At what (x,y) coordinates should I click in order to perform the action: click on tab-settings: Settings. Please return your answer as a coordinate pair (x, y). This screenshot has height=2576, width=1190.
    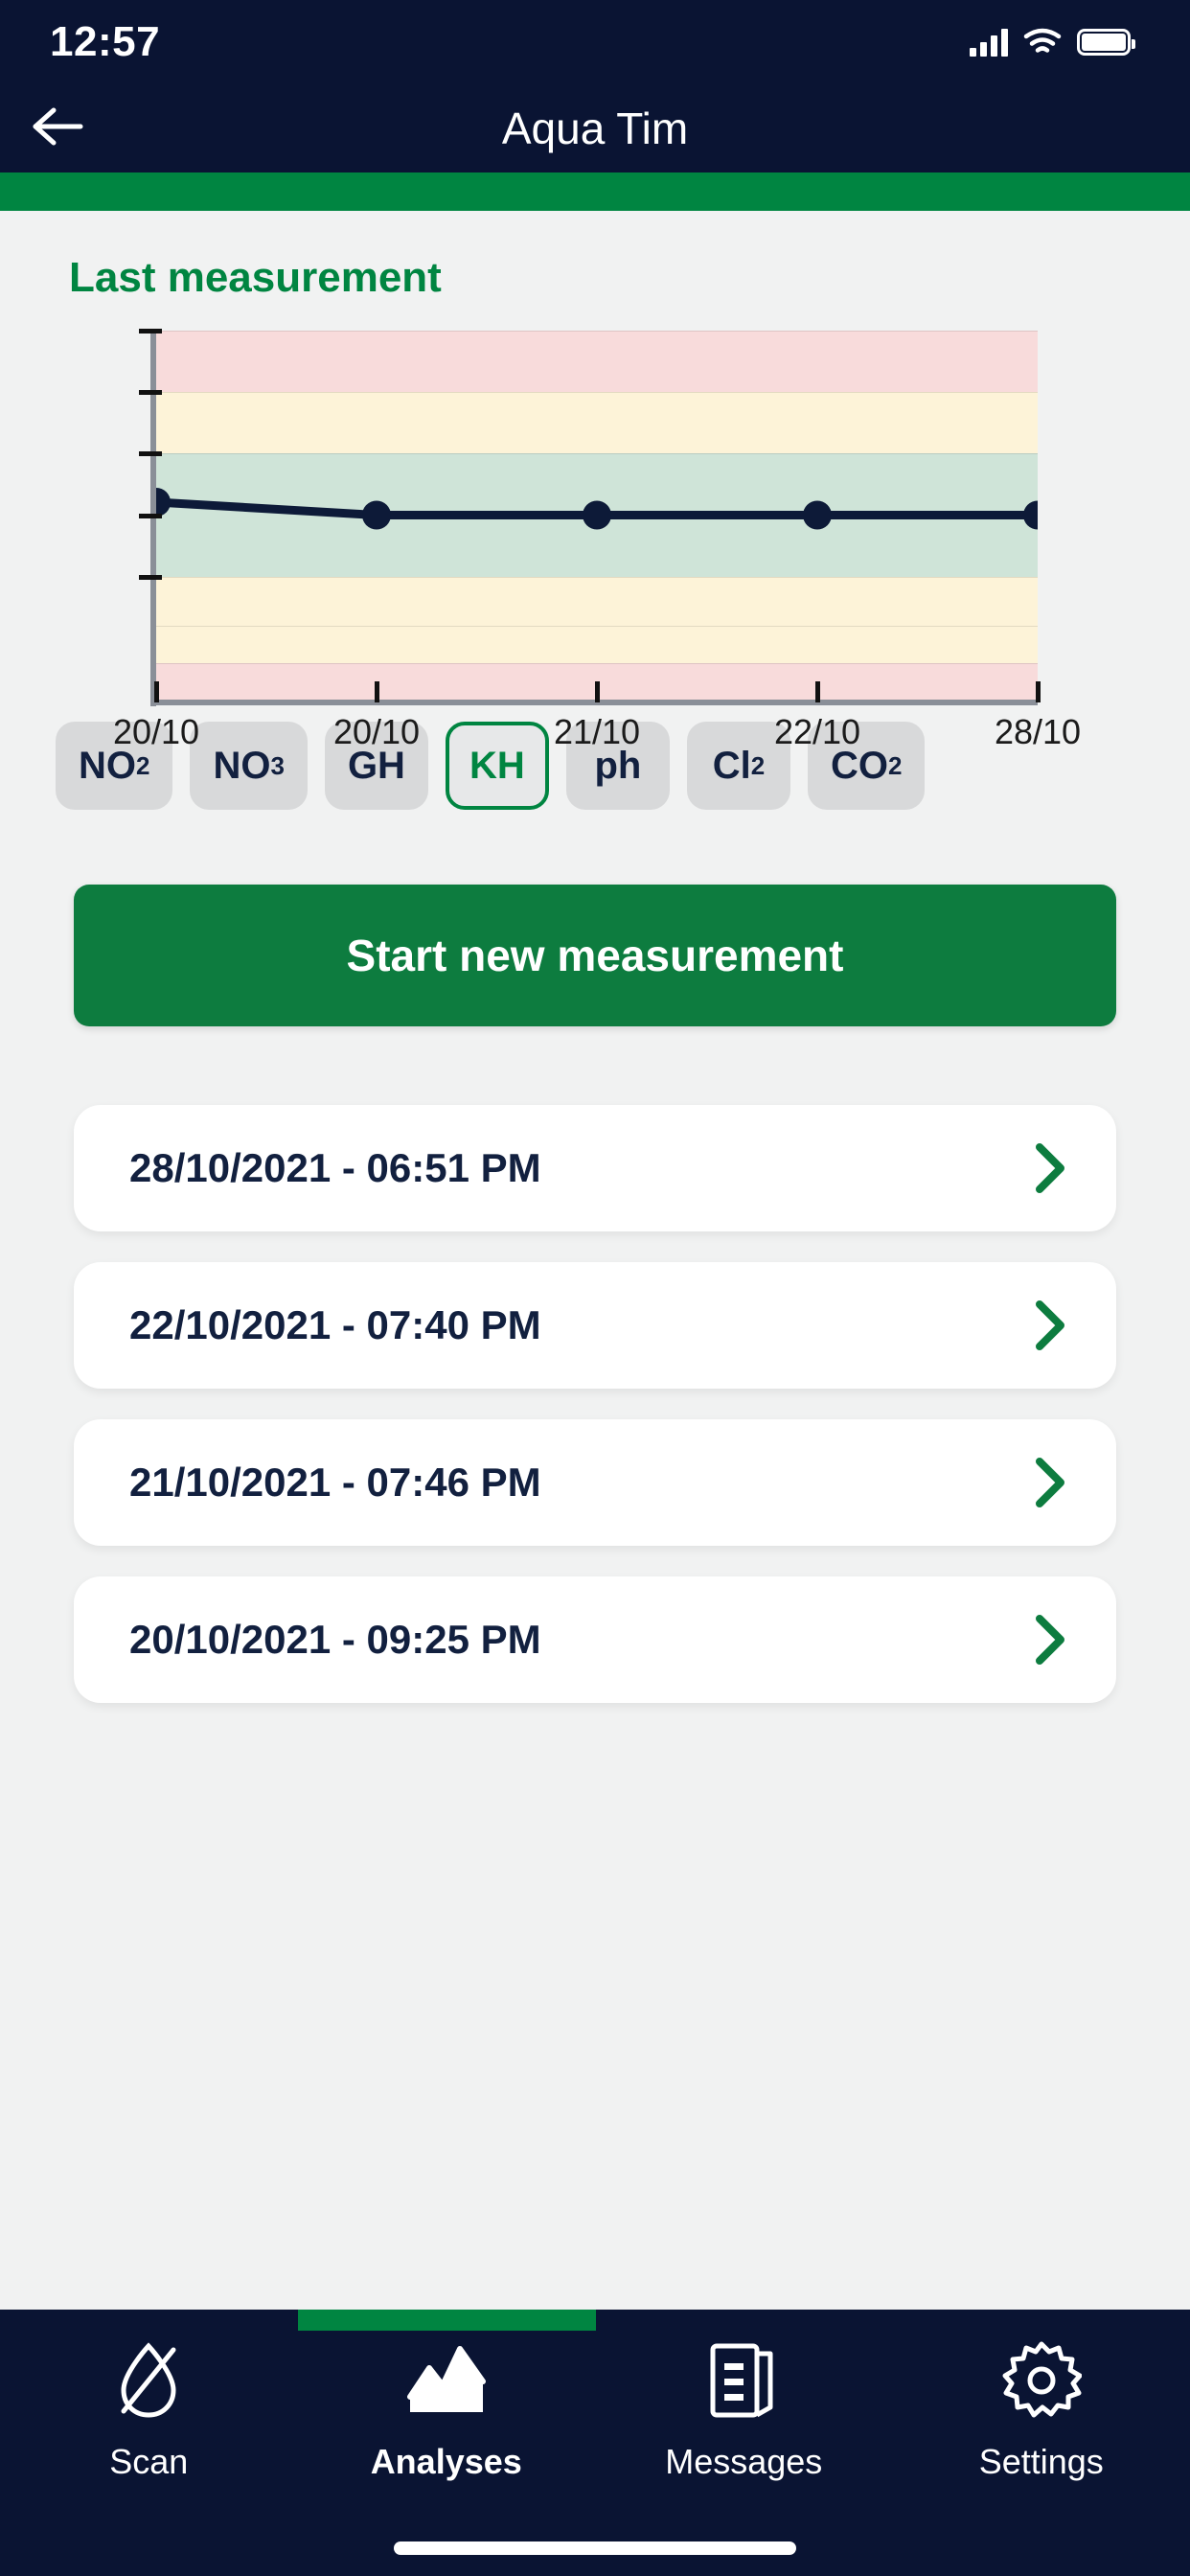
    Looking at the image, I should click on (1041, 2411).